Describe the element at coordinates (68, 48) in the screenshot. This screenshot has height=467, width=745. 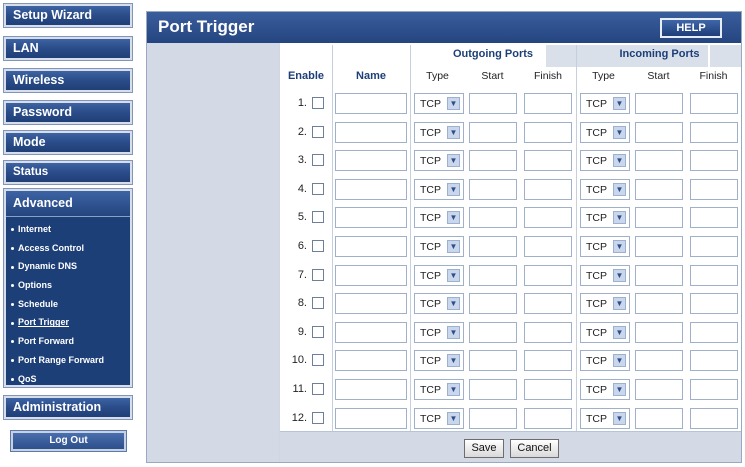
I see `nav-lan-button: LAN` at that location.